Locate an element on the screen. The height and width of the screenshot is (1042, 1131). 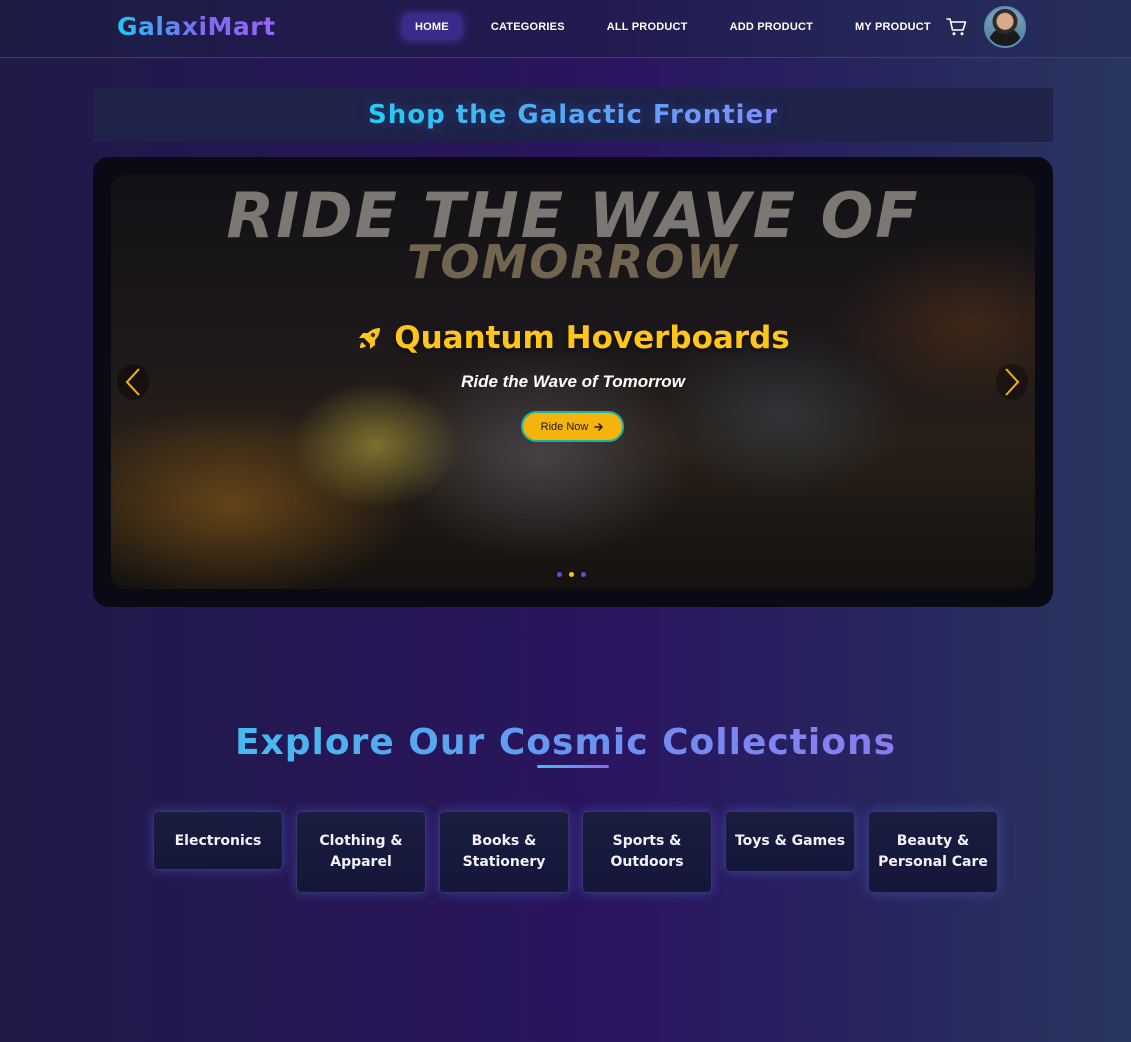
category-card-toys-games: Toys & Games is located at coordinates (790, 841).